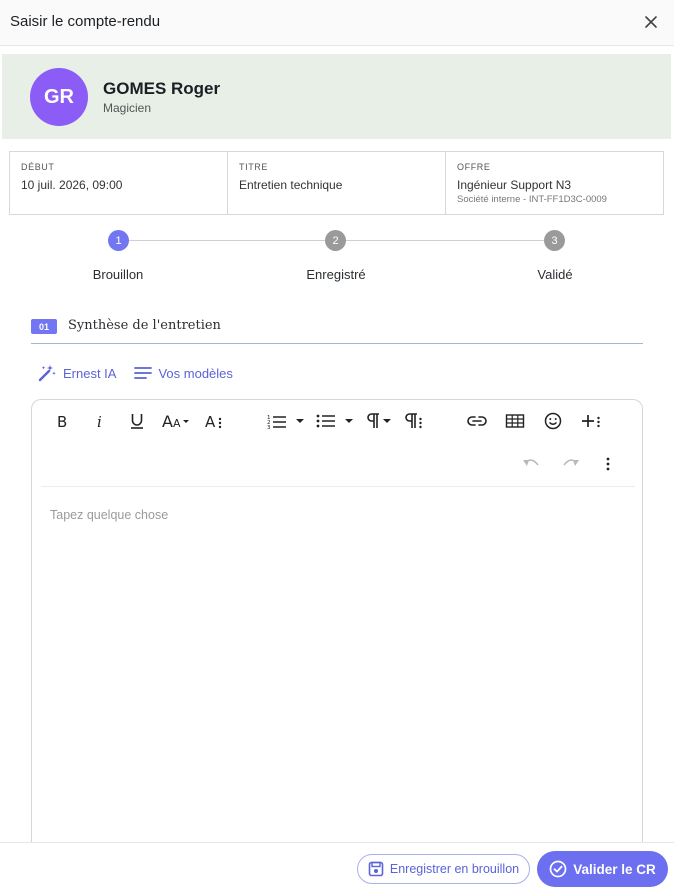 The height and width of the screenshot is (889, 674). I want to click on templates-button: Vos modèles, so click(183, 373).